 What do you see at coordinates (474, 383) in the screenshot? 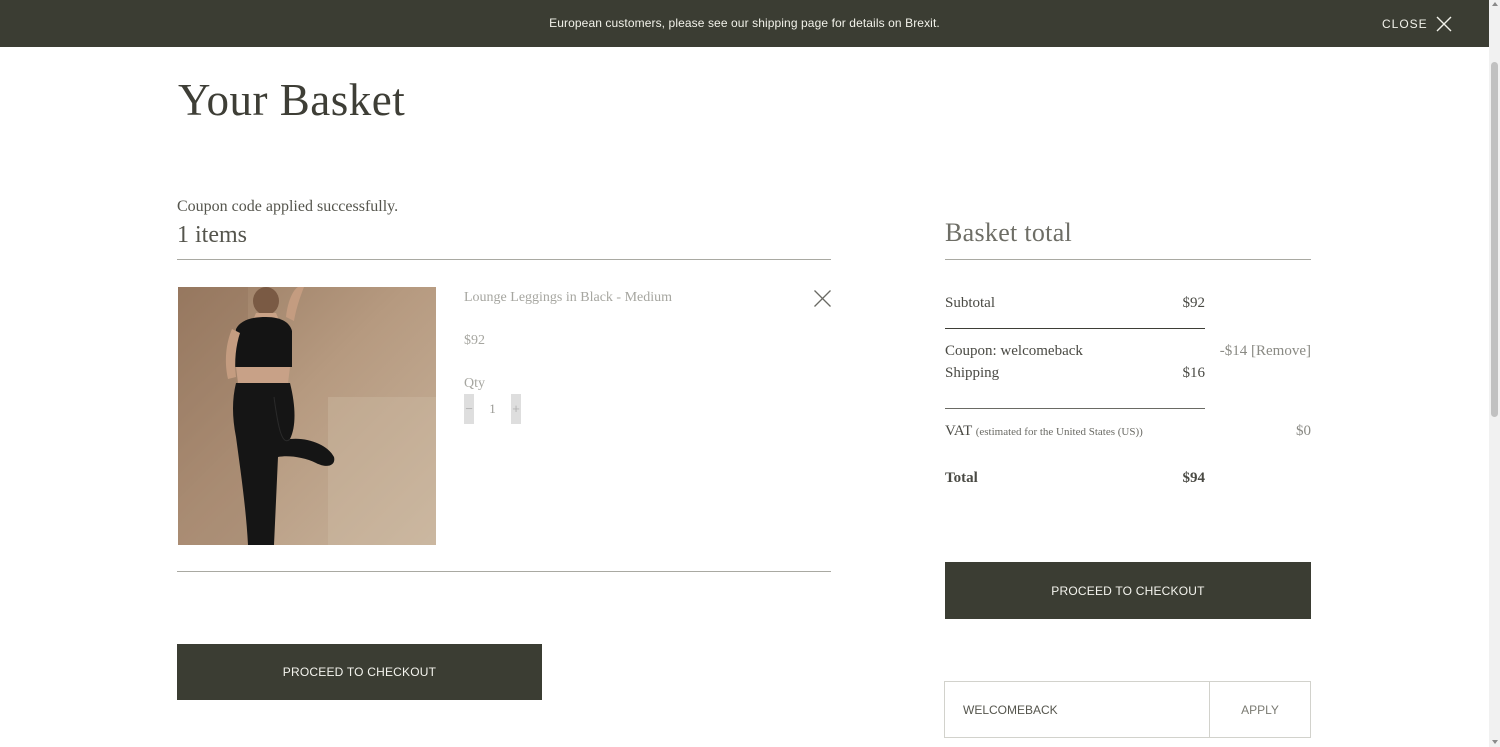
I see `qty-label: Qty` at bounding box center [474, 383].